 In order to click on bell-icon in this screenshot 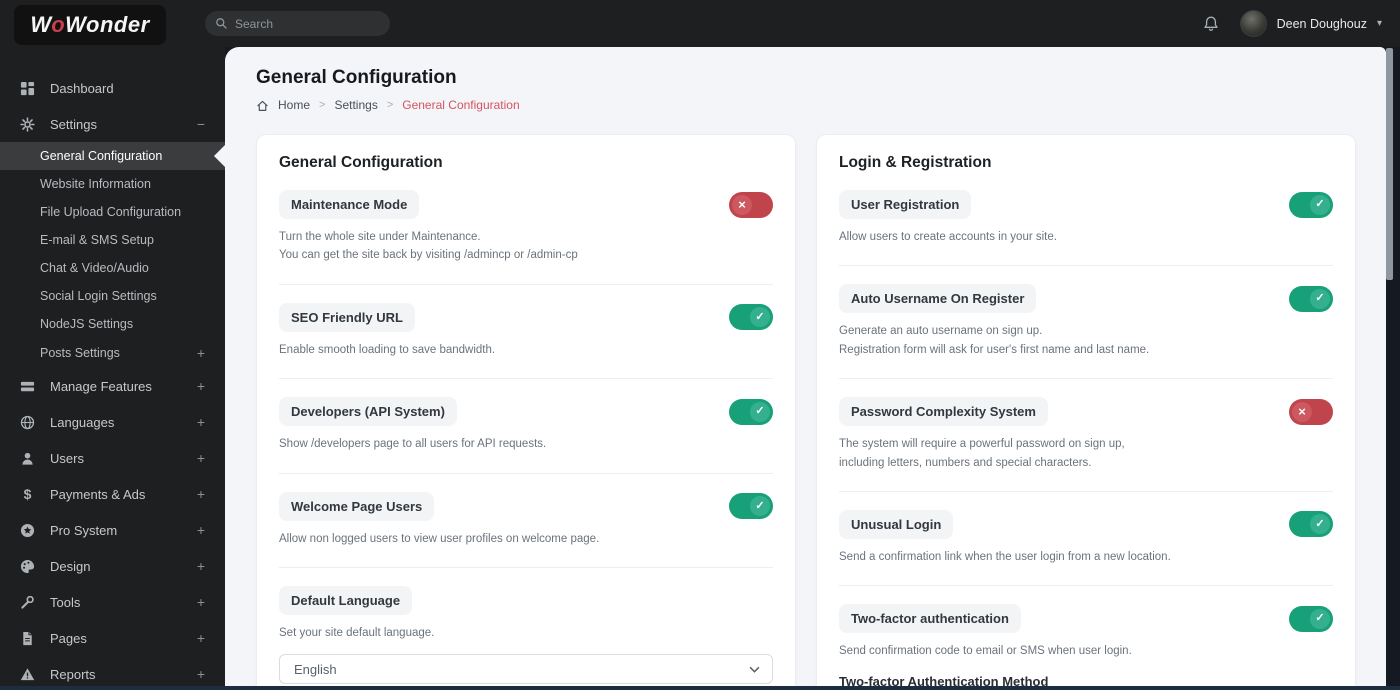, I will do `click(1211, 24)`.